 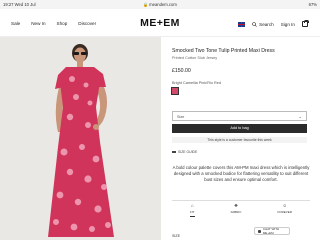 What do you see at coordinates (174, 152) in the screenshot?
I see `ruler-icon` at bounding box center [174, 152].